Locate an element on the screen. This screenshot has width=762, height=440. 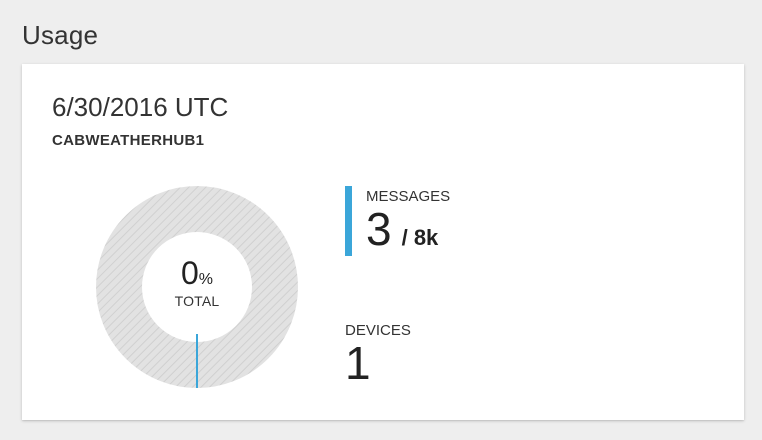
devices-count: 1 is located at coordinates (358, 363).